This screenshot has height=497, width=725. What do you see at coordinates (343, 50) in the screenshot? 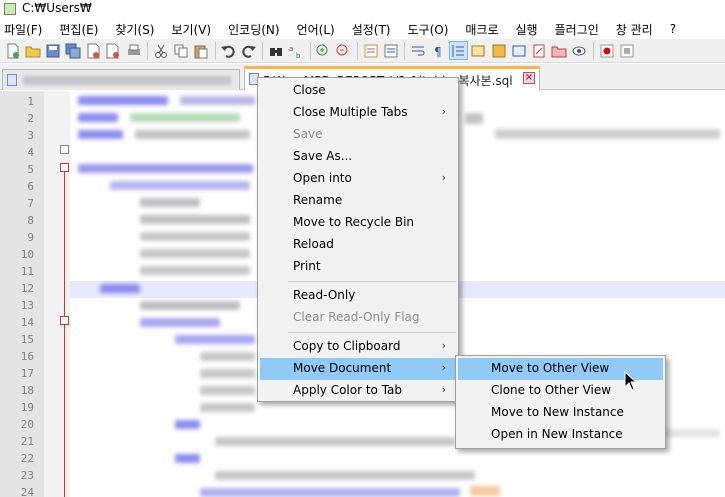
I see `zoom-out-icon` at bounding box center [343, 50].